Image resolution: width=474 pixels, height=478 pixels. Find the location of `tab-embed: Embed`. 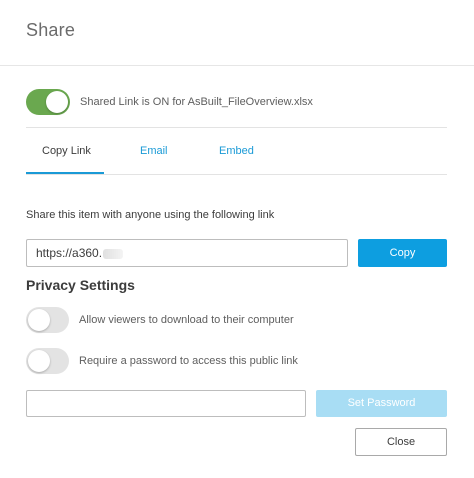

tab-embed: Embed is located at coordinates (236, 151).